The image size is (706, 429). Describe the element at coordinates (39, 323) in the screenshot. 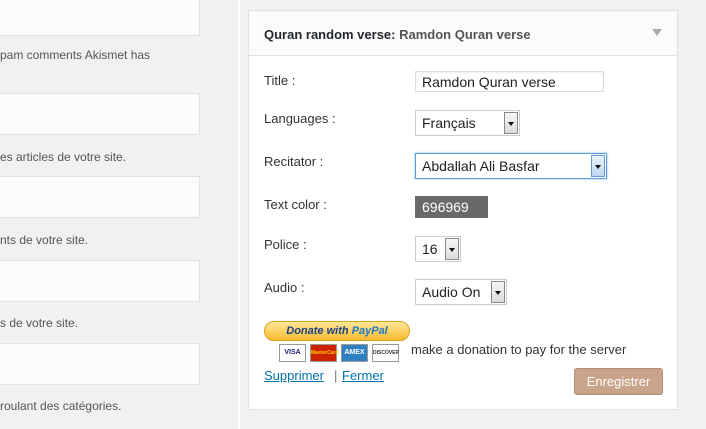

I see `left-widget-description: s de votre site.` at that location.